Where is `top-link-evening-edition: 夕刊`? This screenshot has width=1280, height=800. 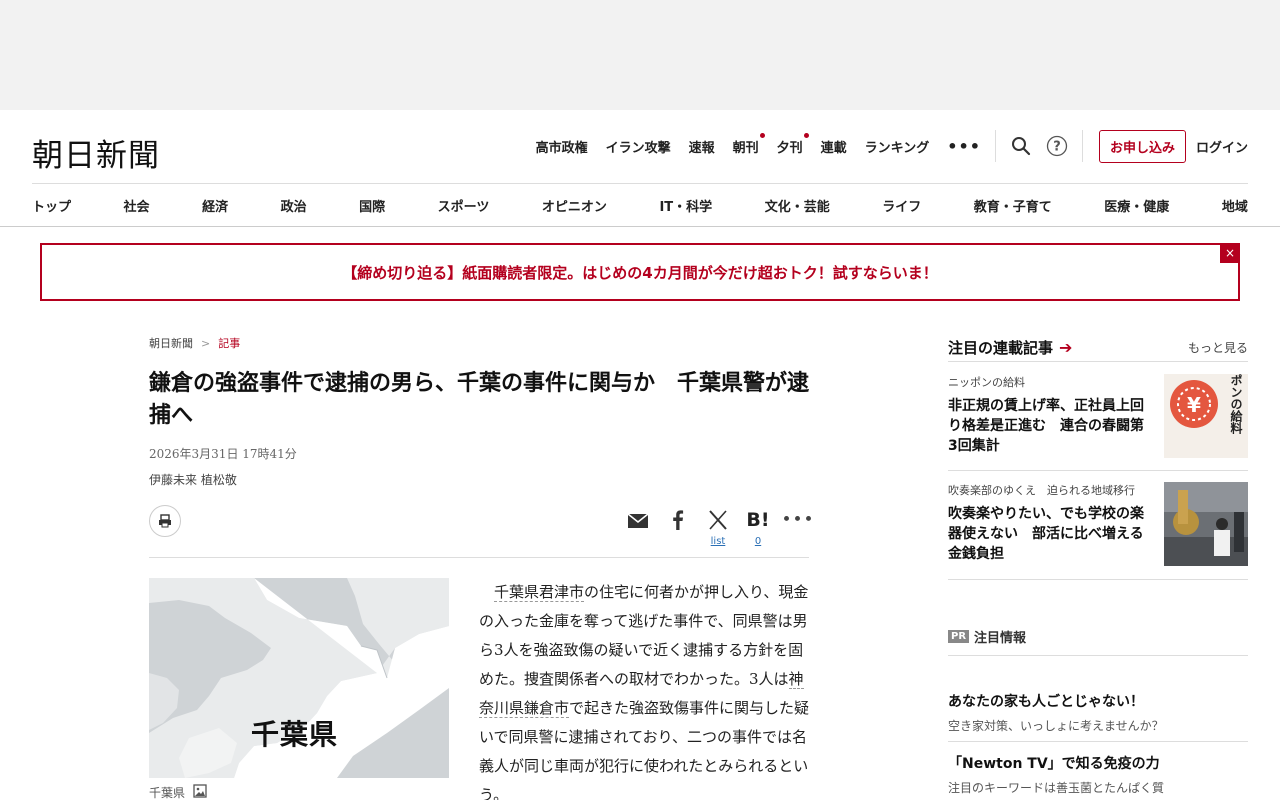
top-link-evening-edition: 夕刊 is located at coordinates (793, 144).